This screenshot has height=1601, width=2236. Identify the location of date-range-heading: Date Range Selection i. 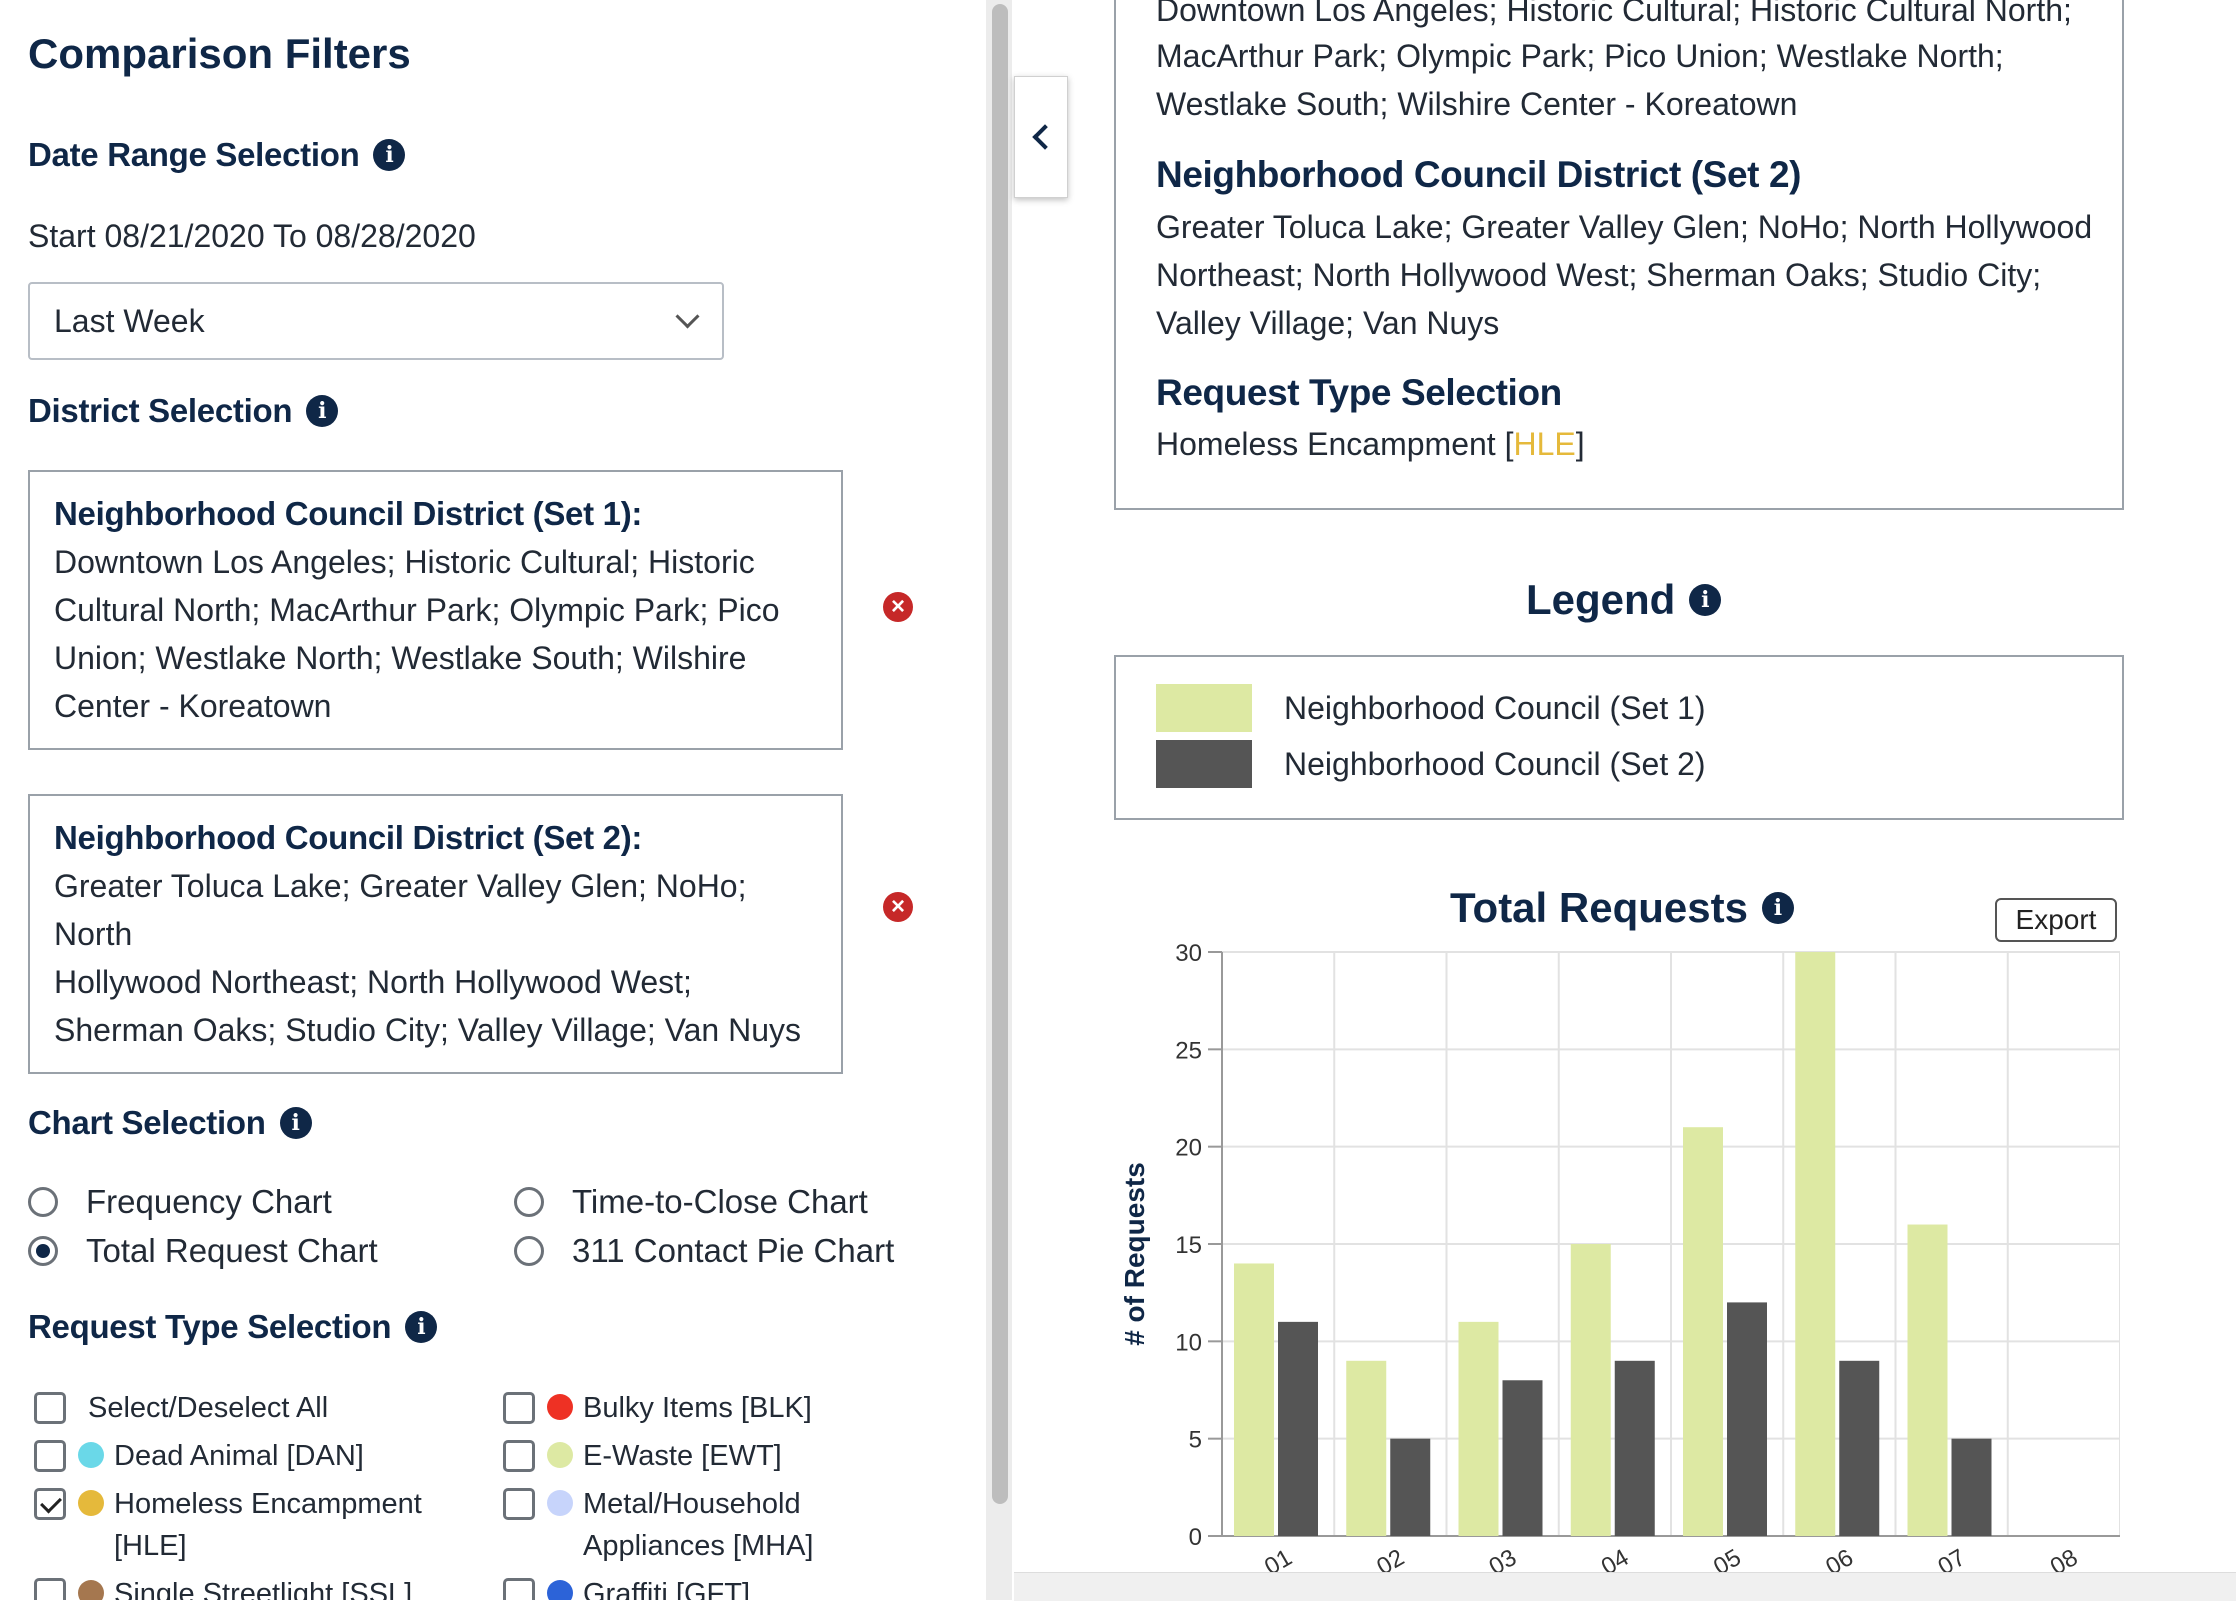
(217, 155).